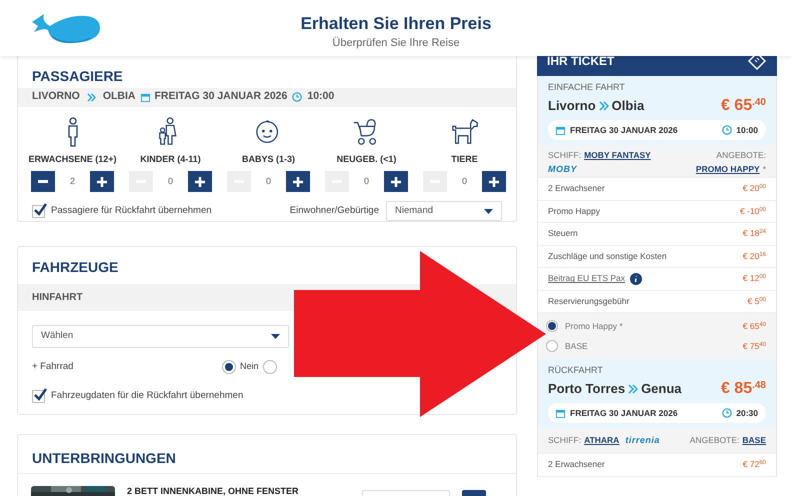 The width and height of the screenshot is (792, 496). Describe the element at coordinates (574, 211) in the screenshot. I see `line-label: Promo Happy` at that location.